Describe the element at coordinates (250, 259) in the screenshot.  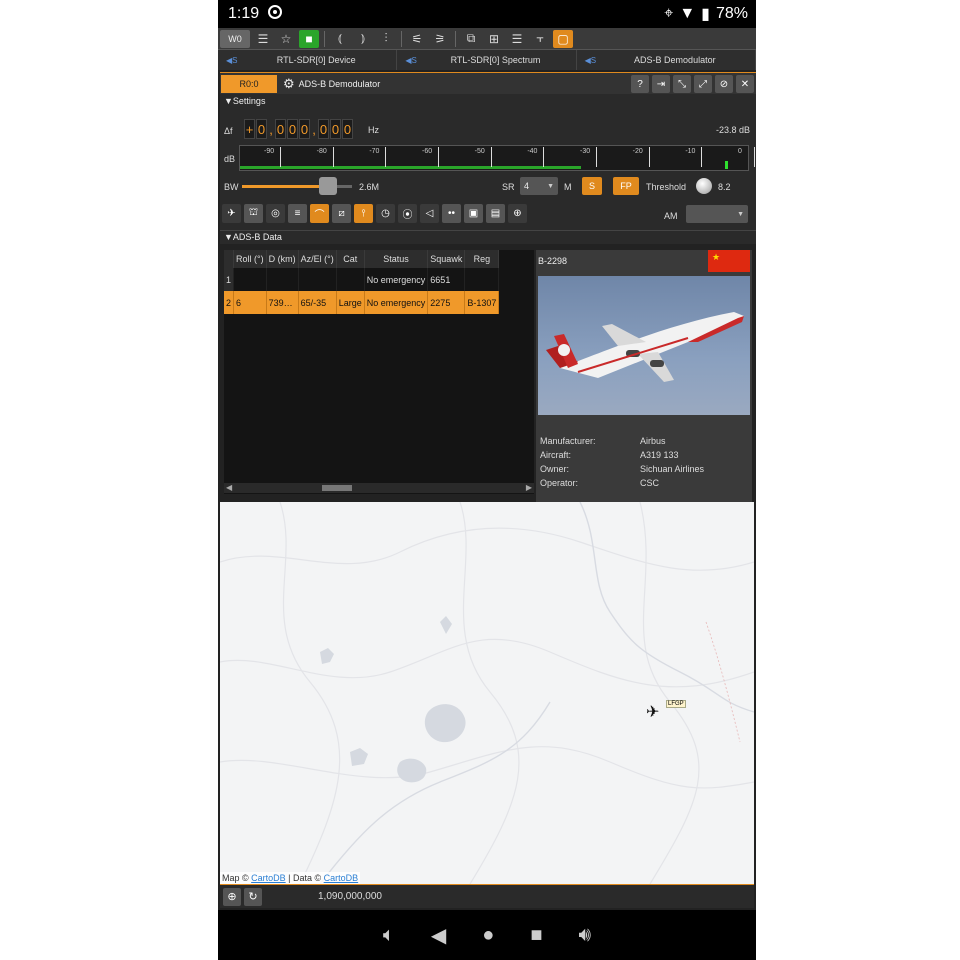
I see `column-header: Roll (°)` at that location.